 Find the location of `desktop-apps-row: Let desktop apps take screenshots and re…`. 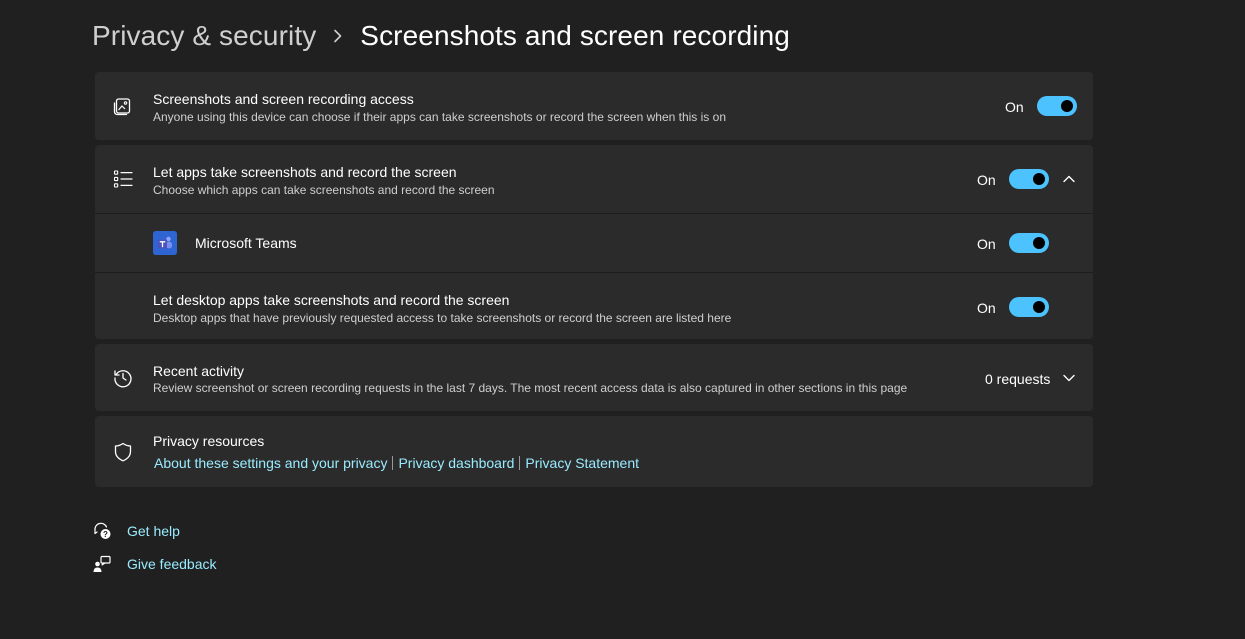

desktop-apps-row: Let desktop apps take screenshots and re… is located at coordinates (594, 306).